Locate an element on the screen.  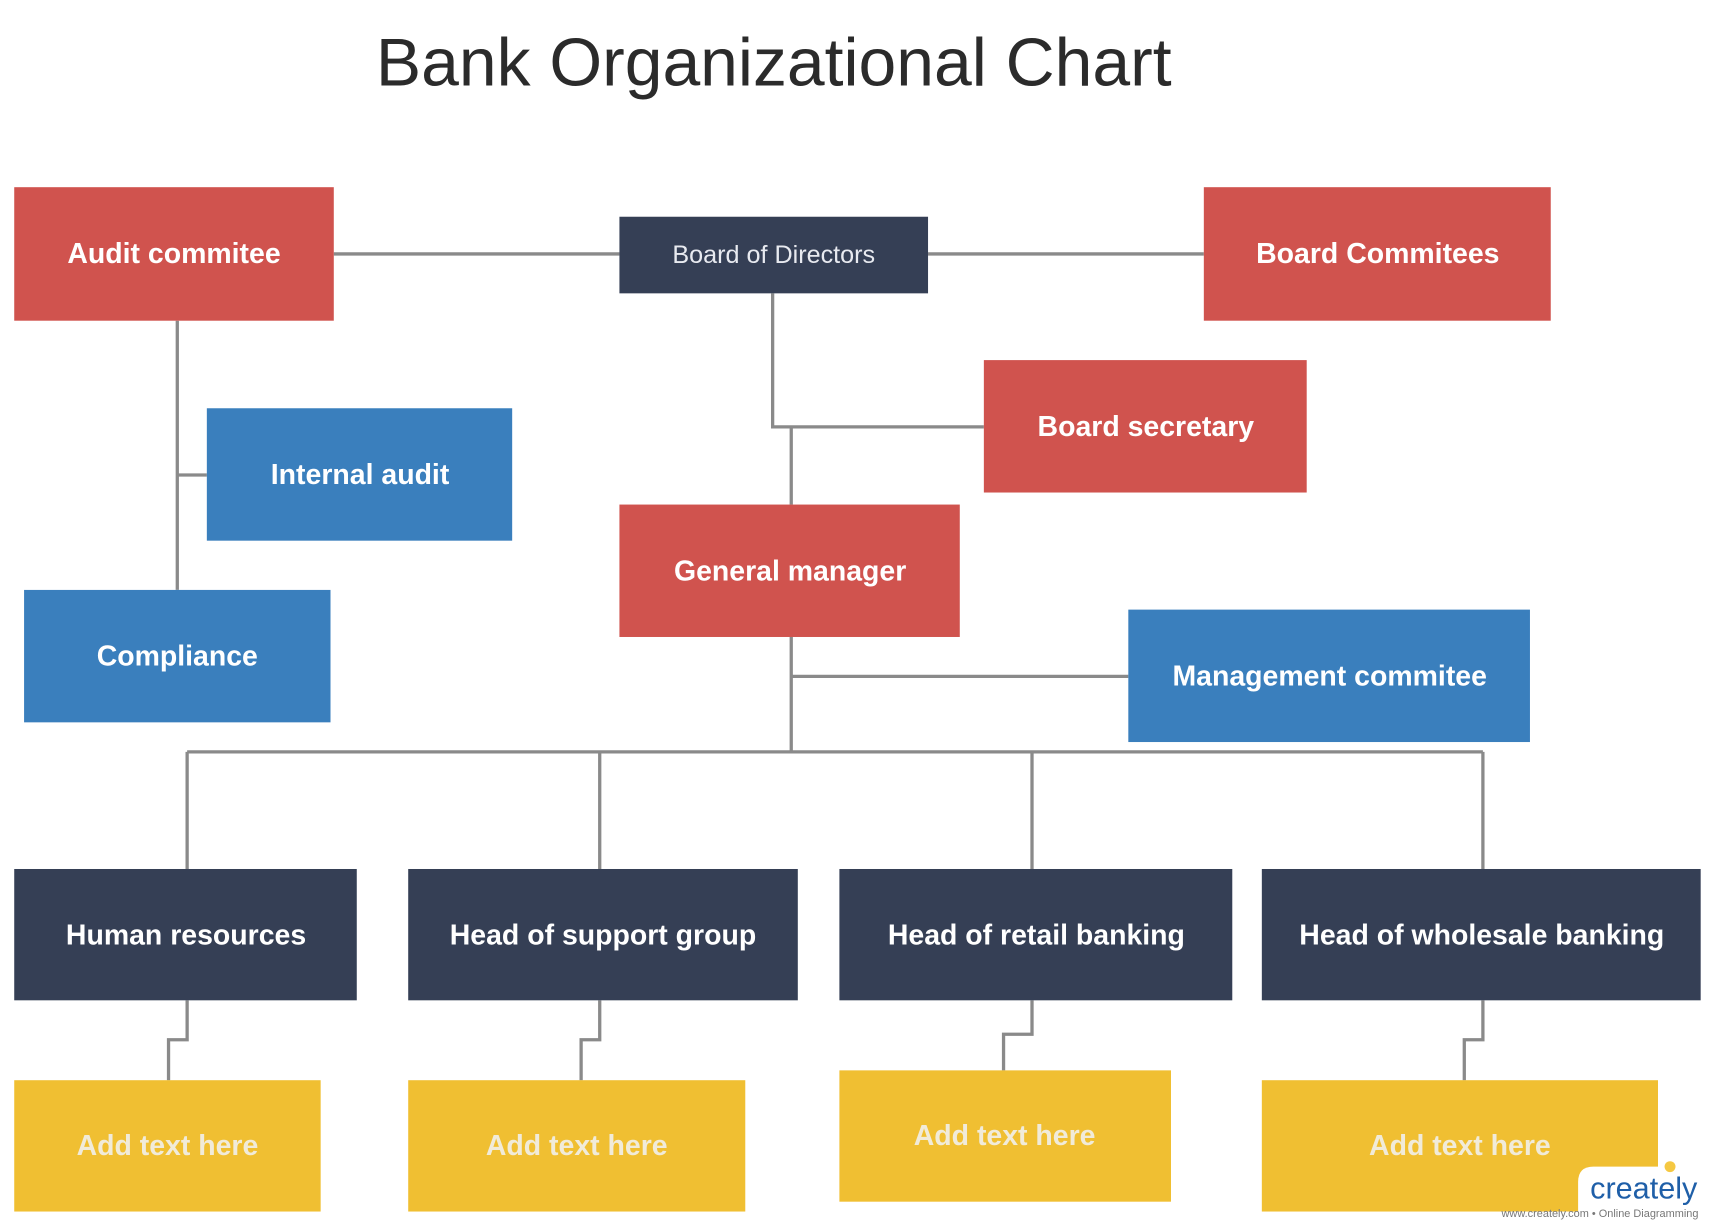
creately-tagline: www.creately.com • Online Diagramming is located at coordinates (1600, 1214).